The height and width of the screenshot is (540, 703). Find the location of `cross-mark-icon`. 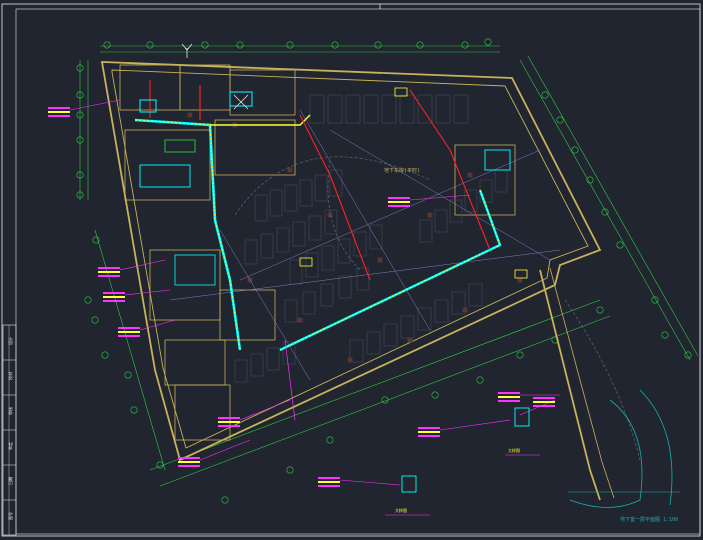

cross-mark-icon is located at coordinates (241, 102).